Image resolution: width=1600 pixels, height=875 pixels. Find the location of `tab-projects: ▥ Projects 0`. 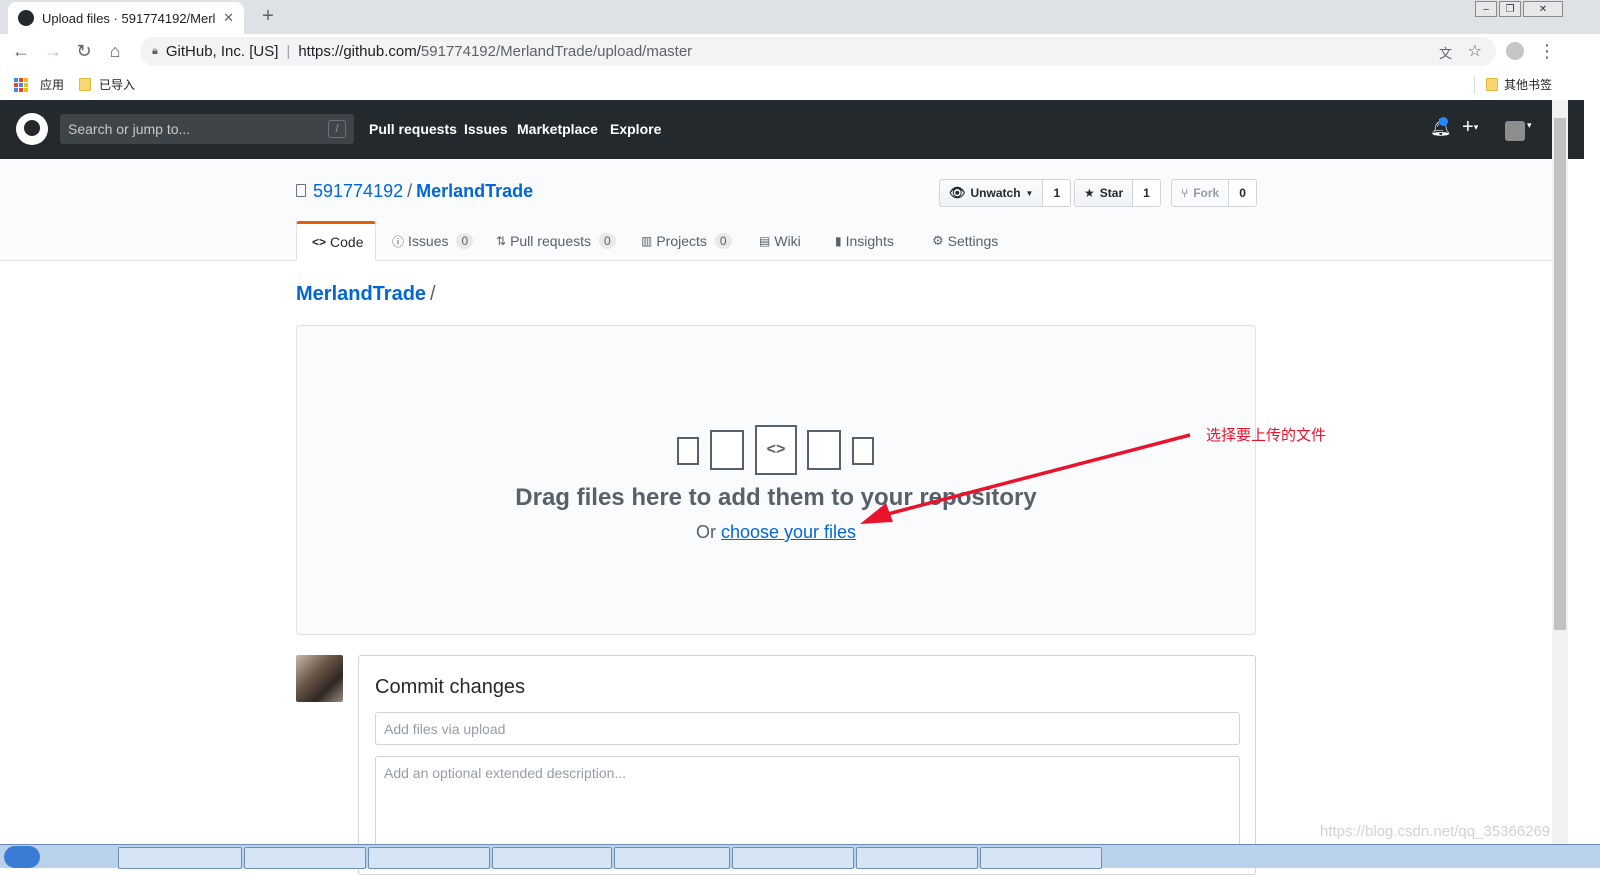

tab-projects: ▥ Projects 0 is located at coordinates (686, 241).